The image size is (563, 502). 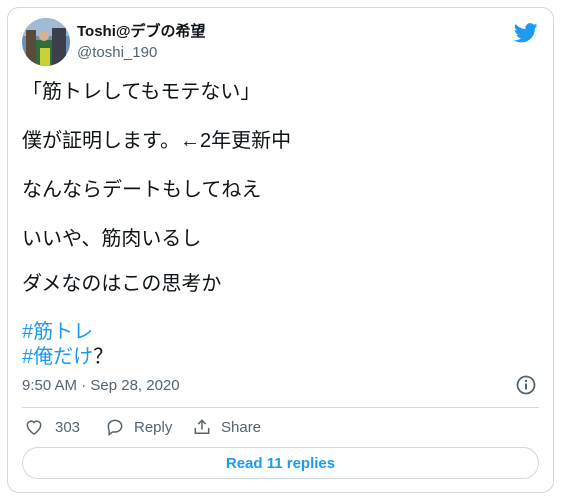 I want to click on share-button: Share, so click(x=226, y=427).